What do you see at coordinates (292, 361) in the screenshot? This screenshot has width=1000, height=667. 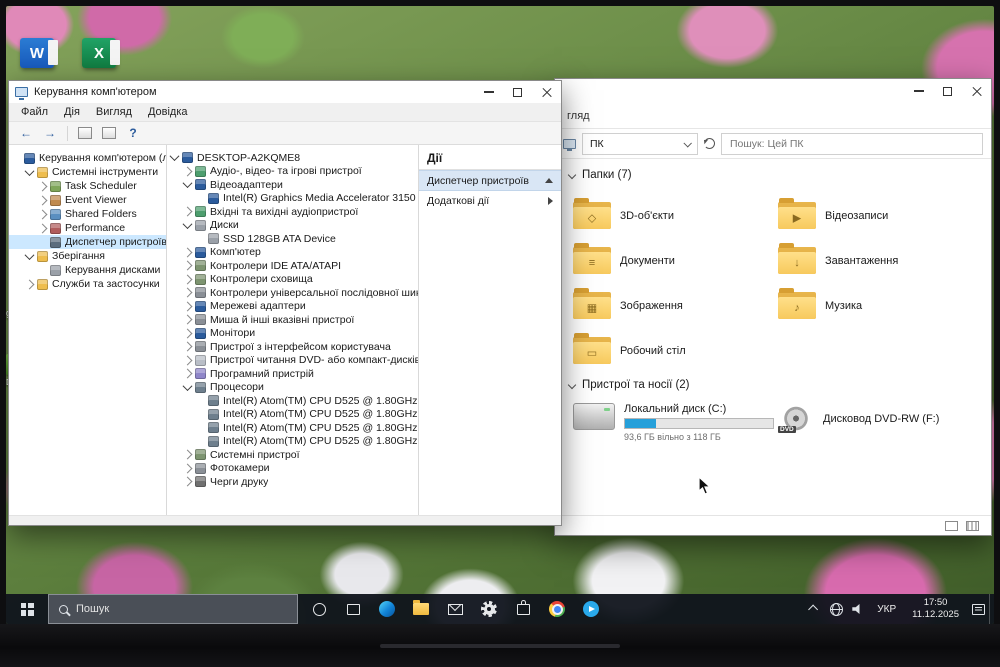 I see `tree-item: Пристрої читання DVD- або компакт-дисків` at bounding box center [292, 361].